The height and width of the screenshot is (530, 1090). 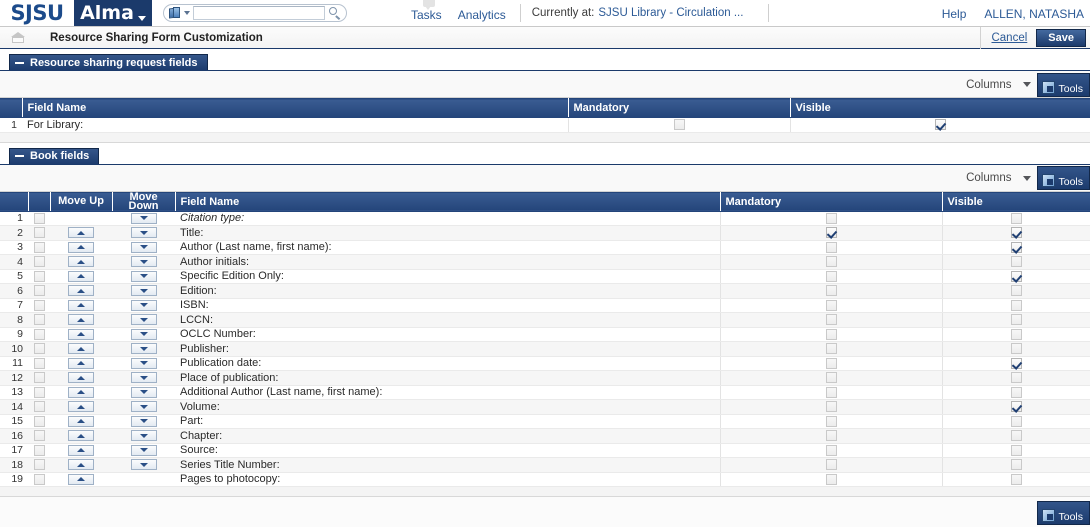 I want to click on search-input, so click(x=259, y=13).